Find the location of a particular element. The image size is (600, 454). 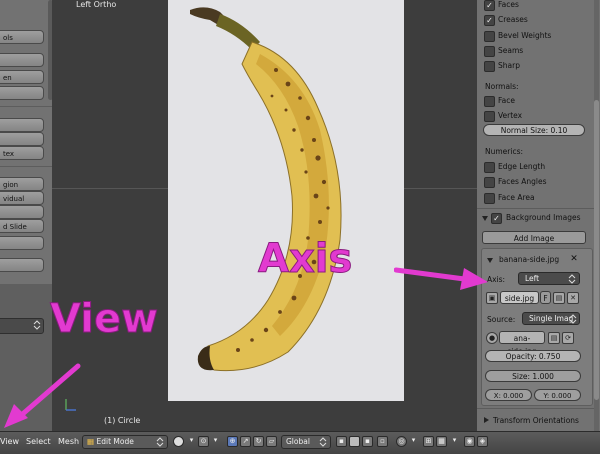

rotate-icon: ↻ is located at coordinates (258, 441).